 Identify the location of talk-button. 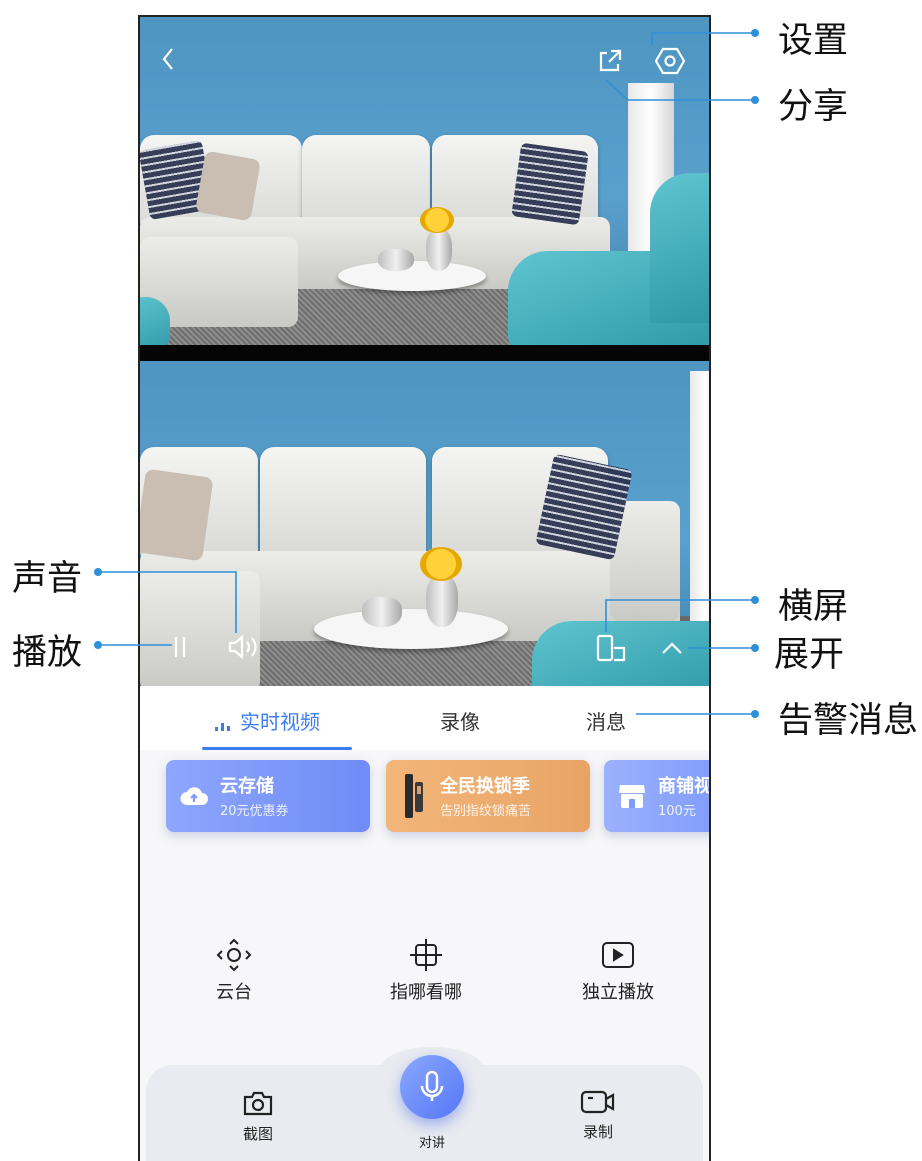
(432, 1087).